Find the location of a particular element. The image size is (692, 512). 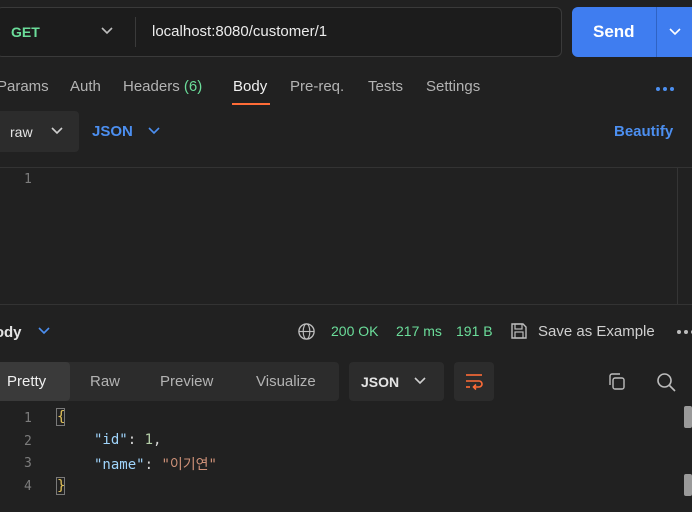

tab-auth: Auth is located at coordinates (85, 86).